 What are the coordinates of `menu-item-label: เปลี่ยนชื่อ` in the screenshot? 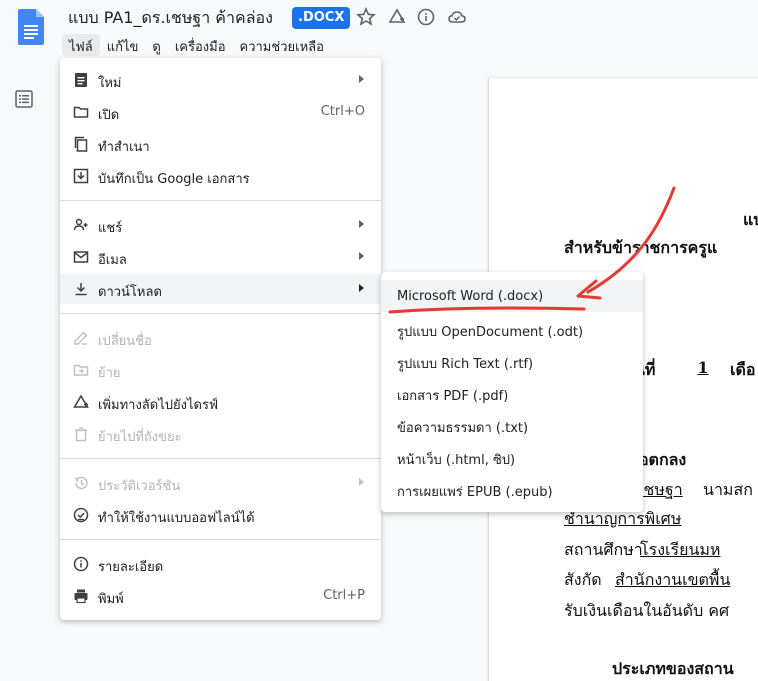 It's located at (125, 341).